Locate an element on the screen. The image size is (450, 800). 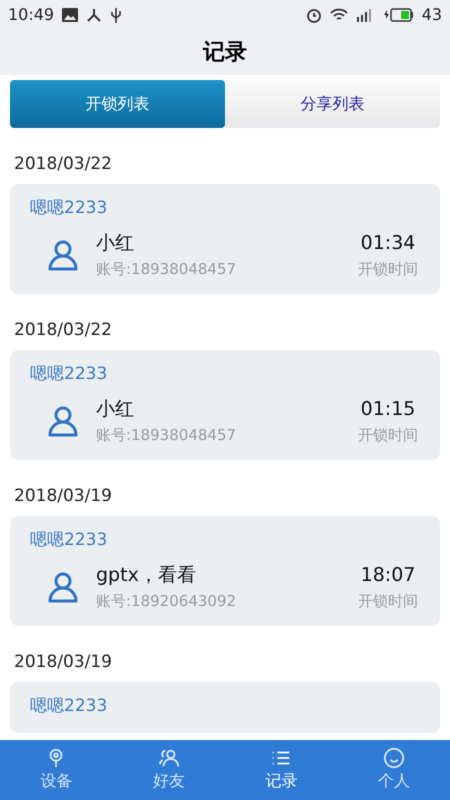
record-card: 嗯嗯2233 gptx，看看 账号:18920643092 18:07 开锁时间 is located at coordinates (225, 571).